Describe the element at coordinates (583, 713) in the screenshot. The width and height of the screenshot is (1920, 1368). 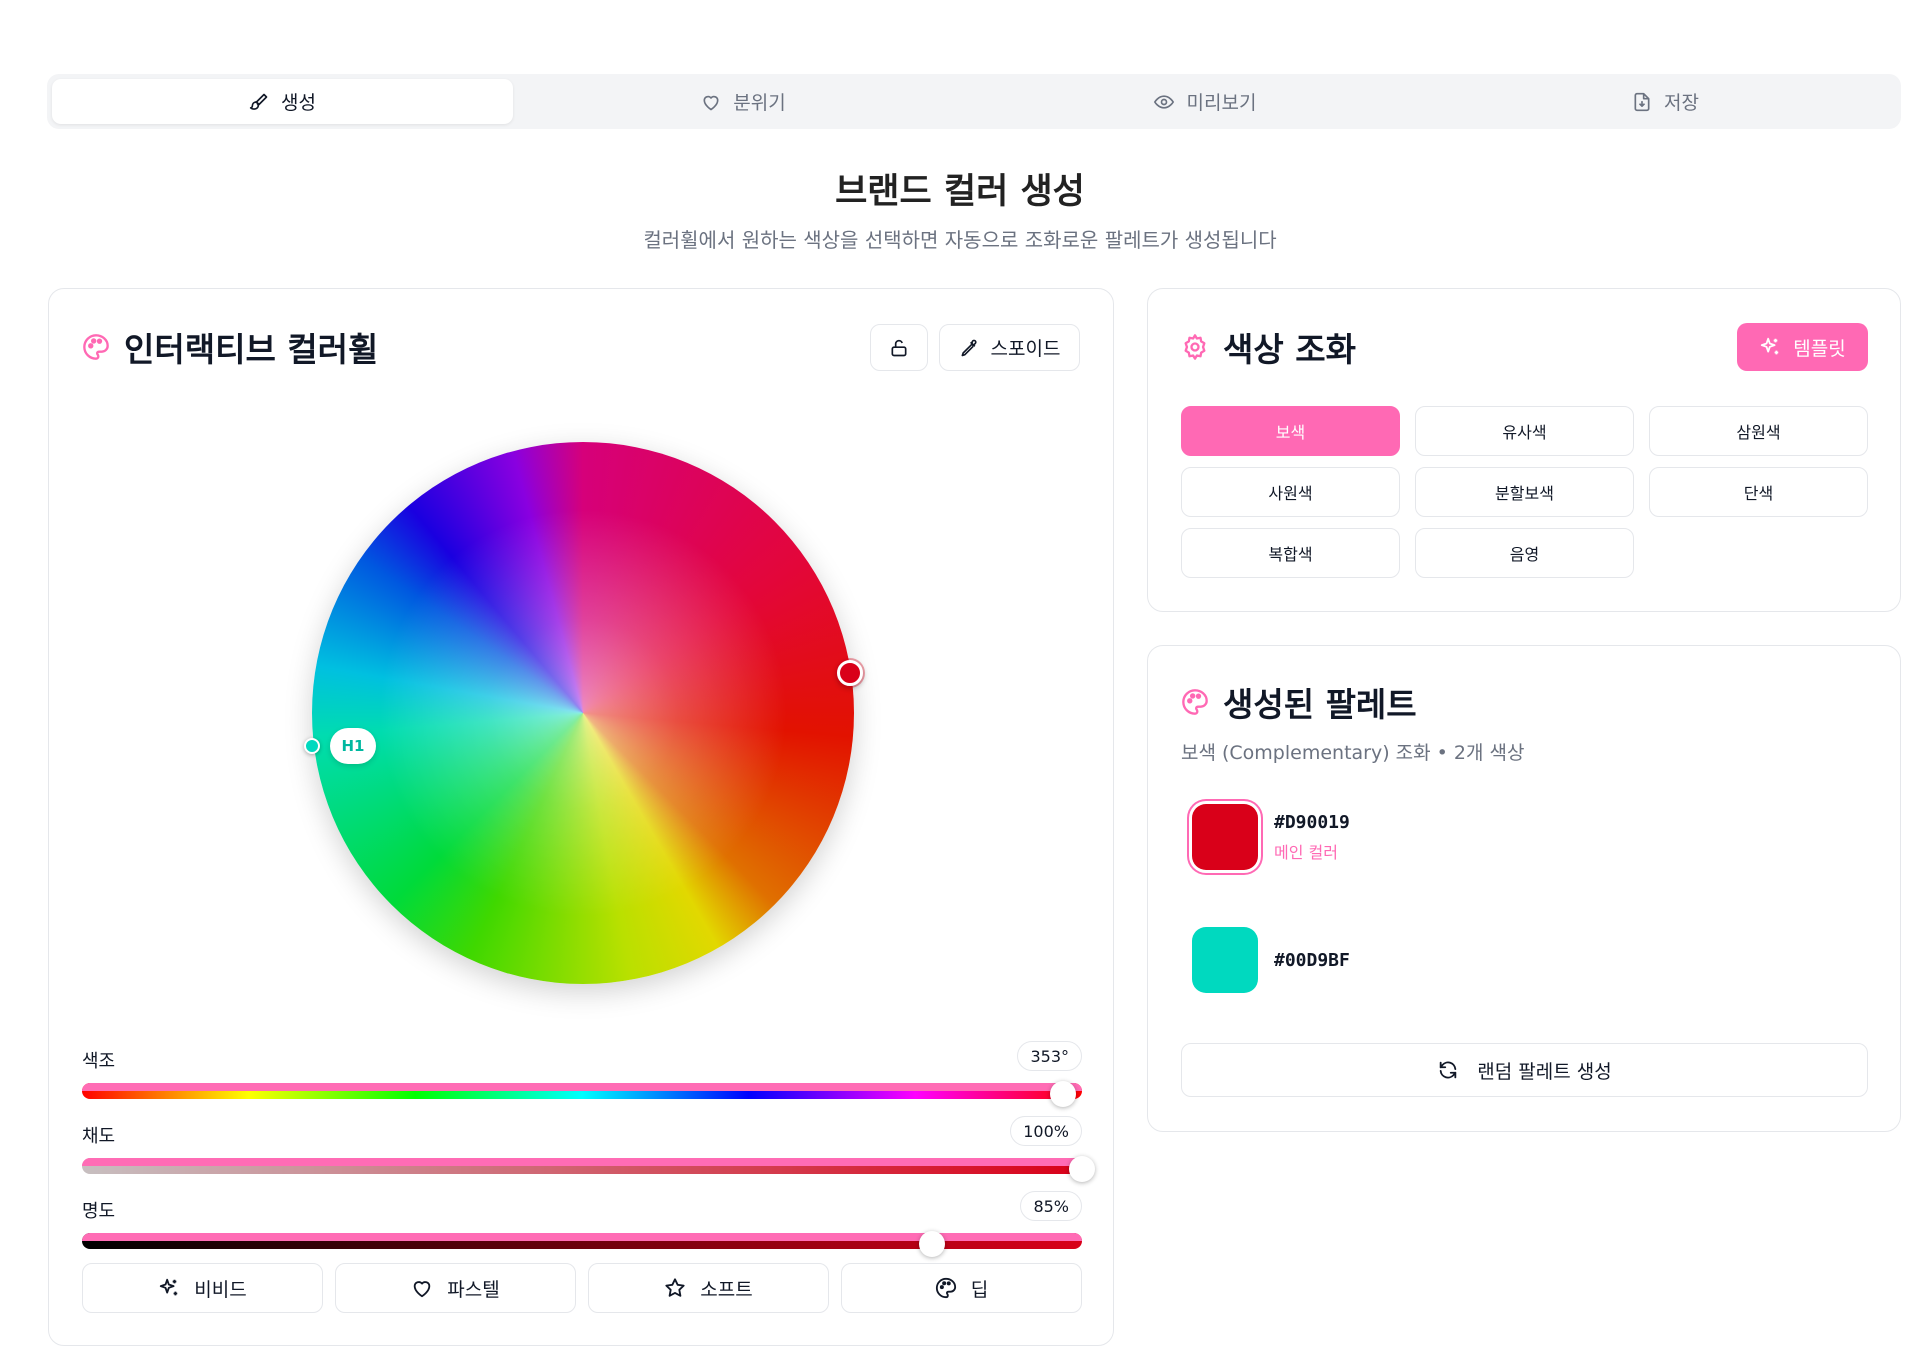
I see `color-wheel` at that location.